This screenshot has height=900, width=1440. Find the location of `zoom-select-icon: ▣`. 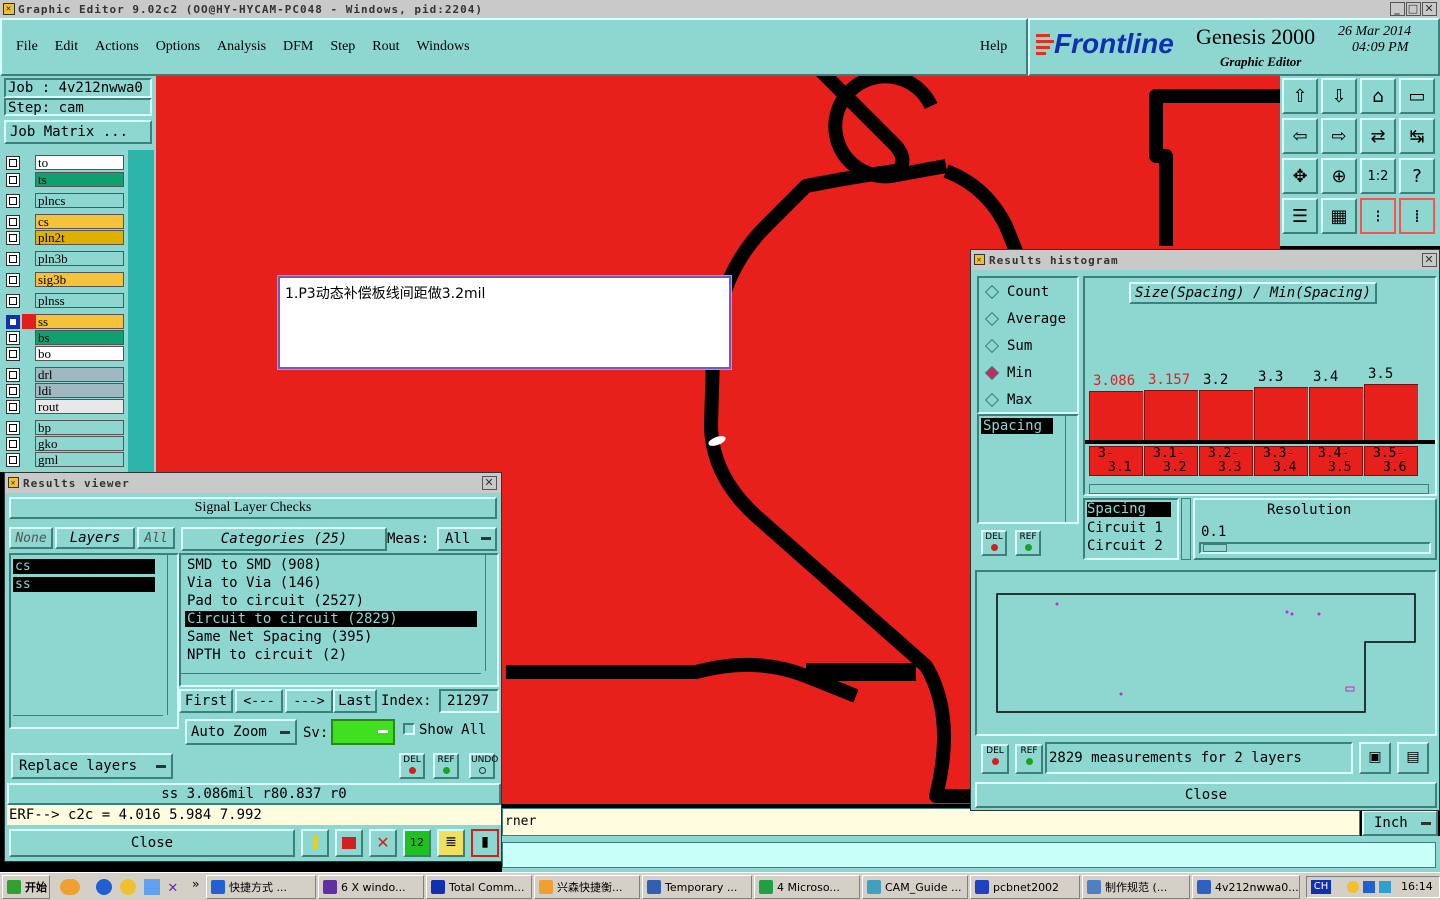

zoom-select-icon: ▣ is located at coordinates (1375, 758).